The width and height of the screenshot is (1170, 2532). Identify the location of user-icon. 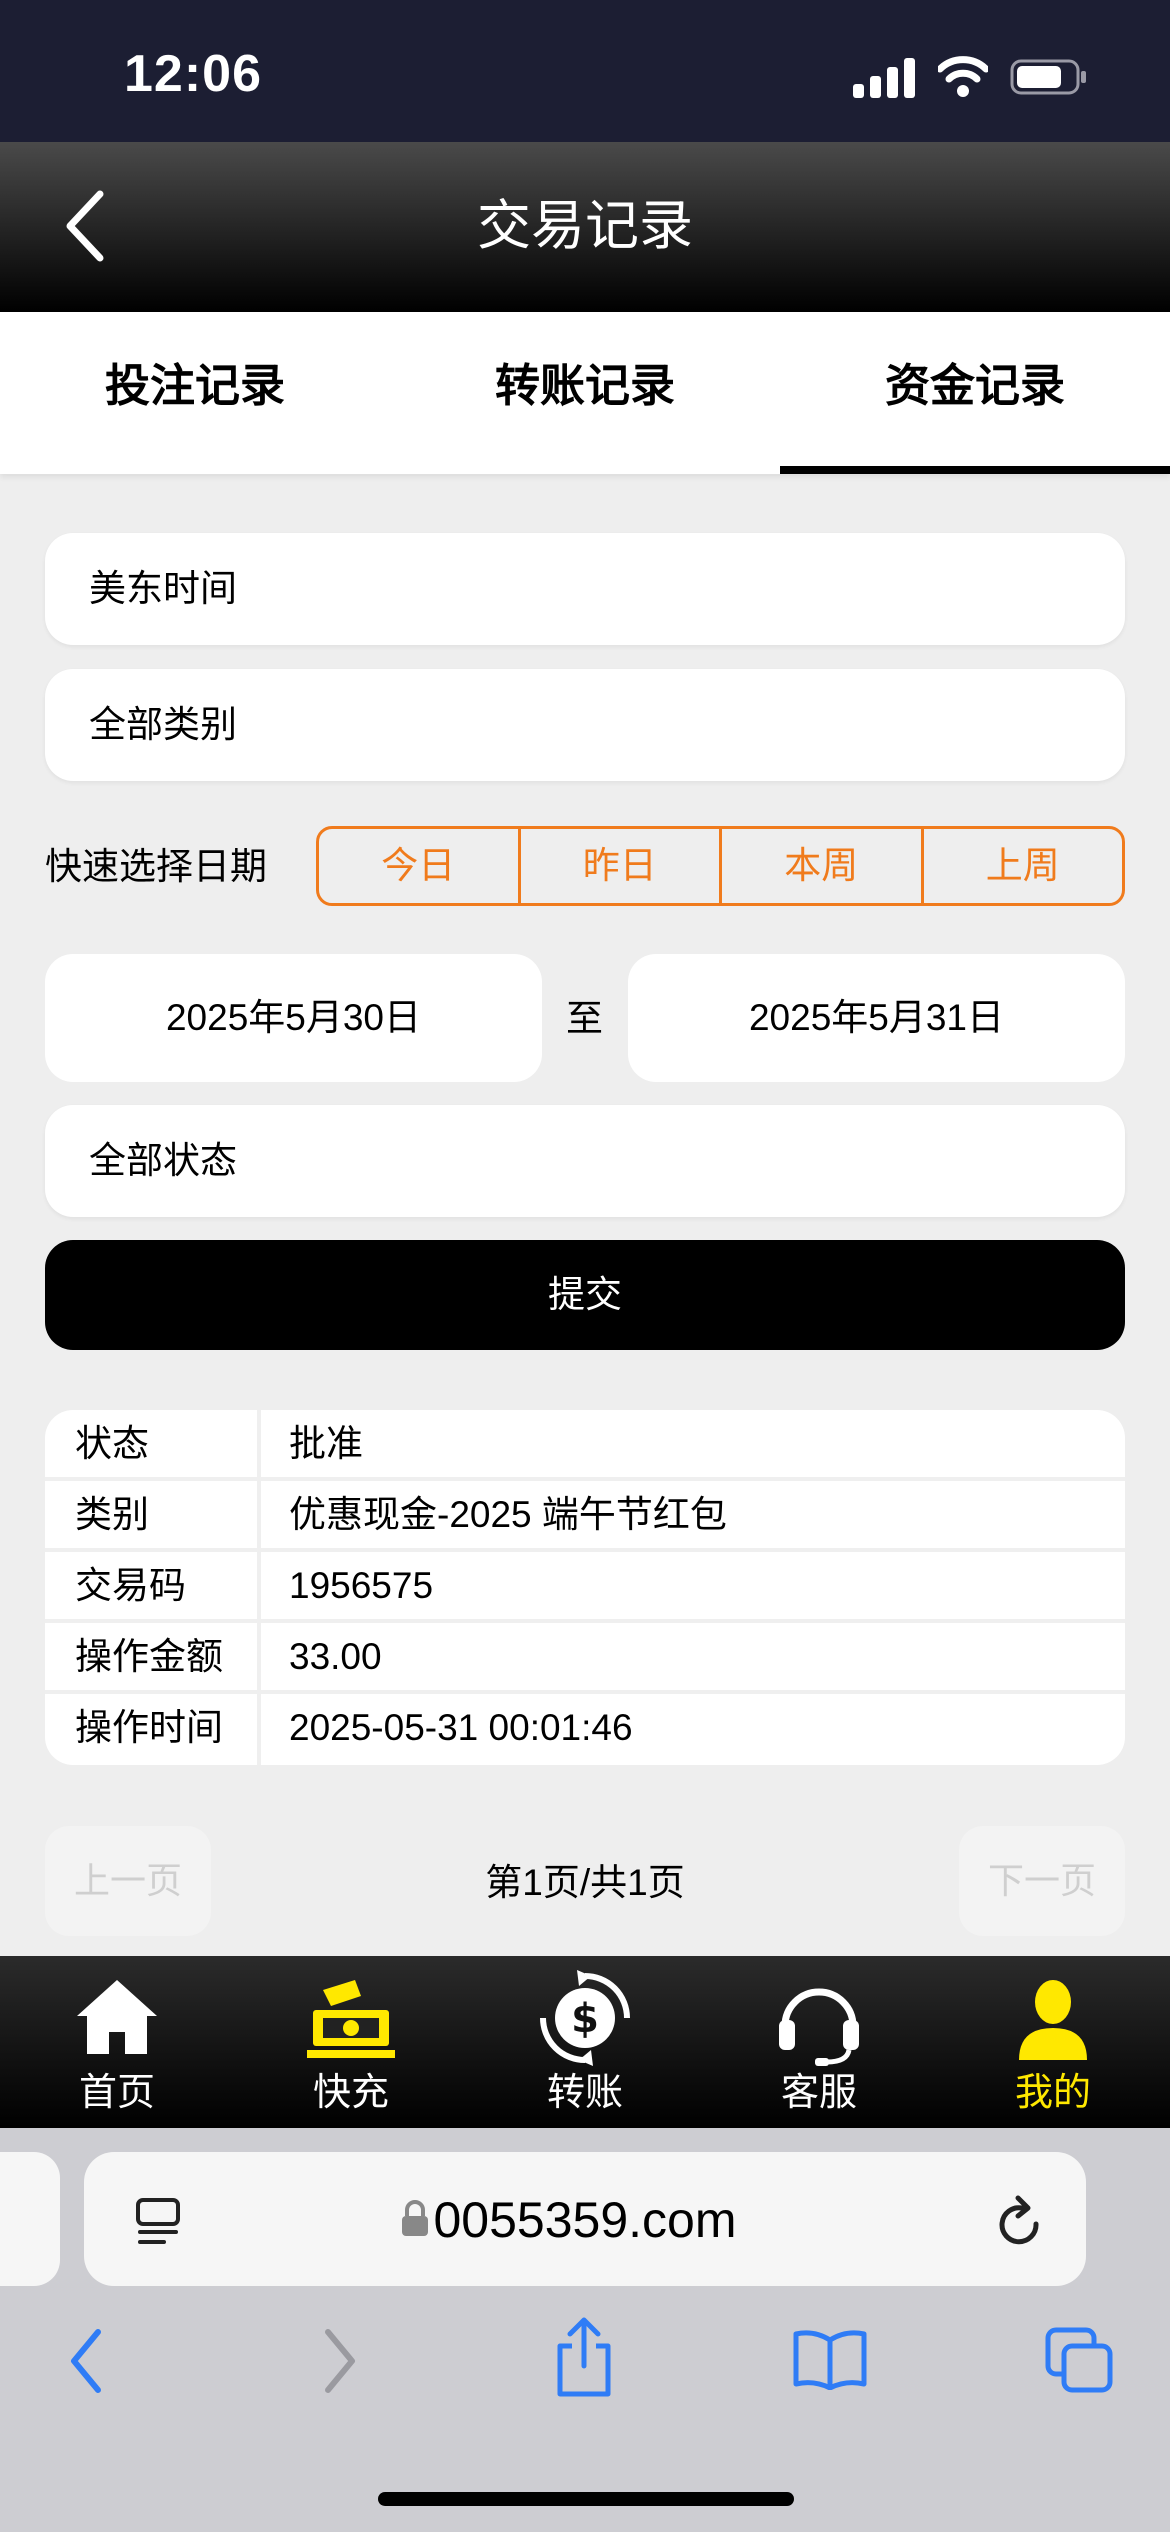
(1053, 2020).